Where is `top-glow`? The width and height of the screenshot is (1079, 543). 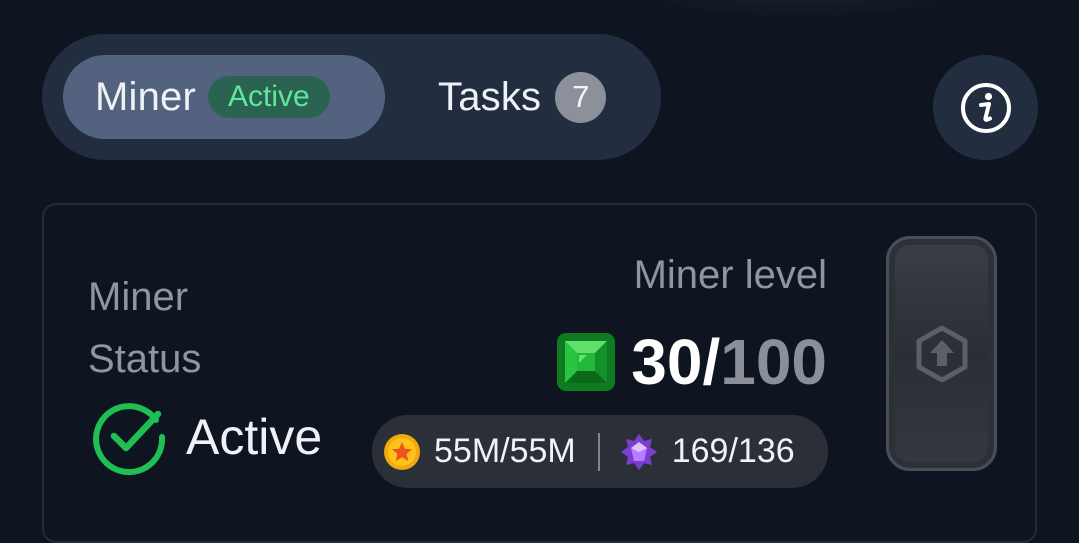
top-glow is located at coordinates (800, 10).